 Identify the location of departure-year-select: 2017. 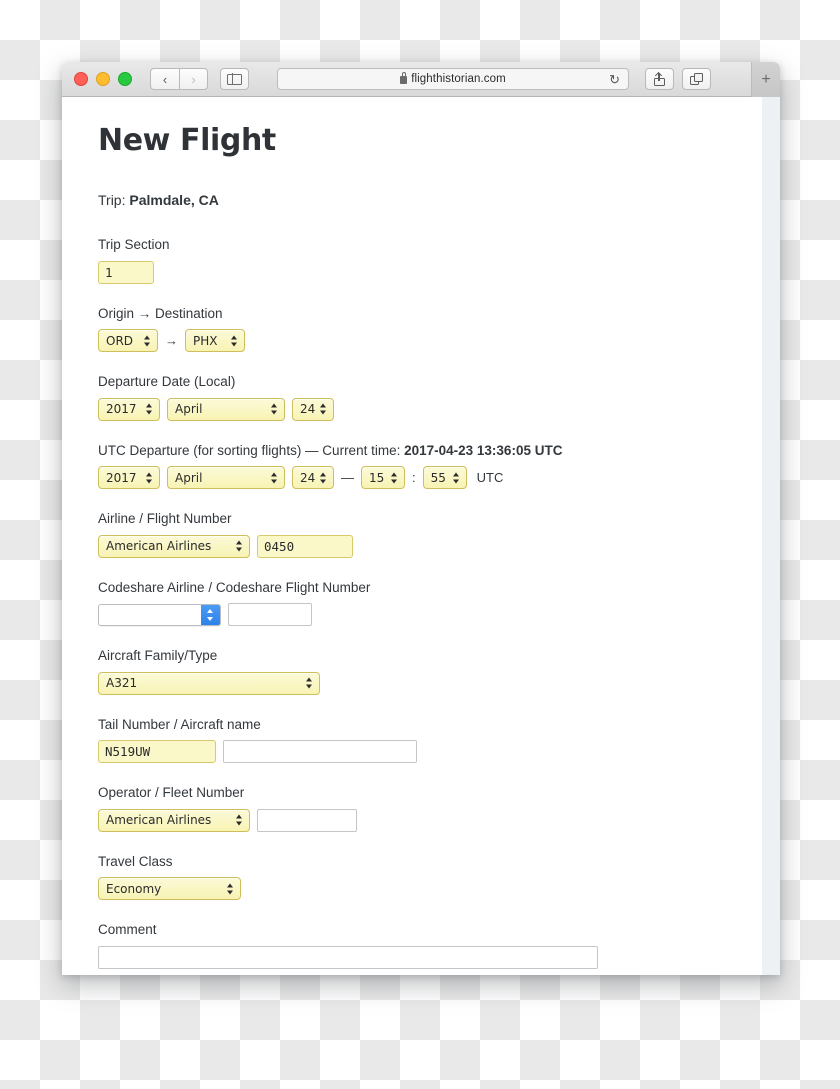
(129, 409).